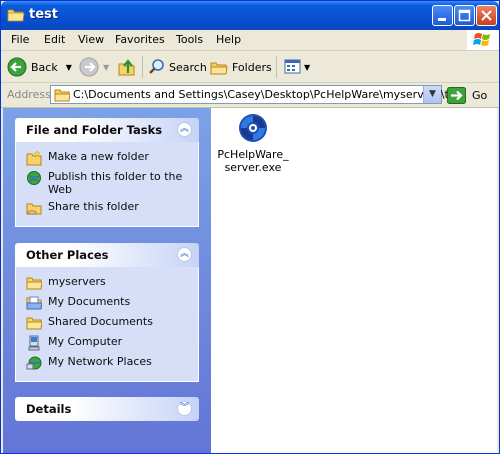  Describe the element at coordinates (442, 19) in the screenshot. I see `minimize-icon` at that location.